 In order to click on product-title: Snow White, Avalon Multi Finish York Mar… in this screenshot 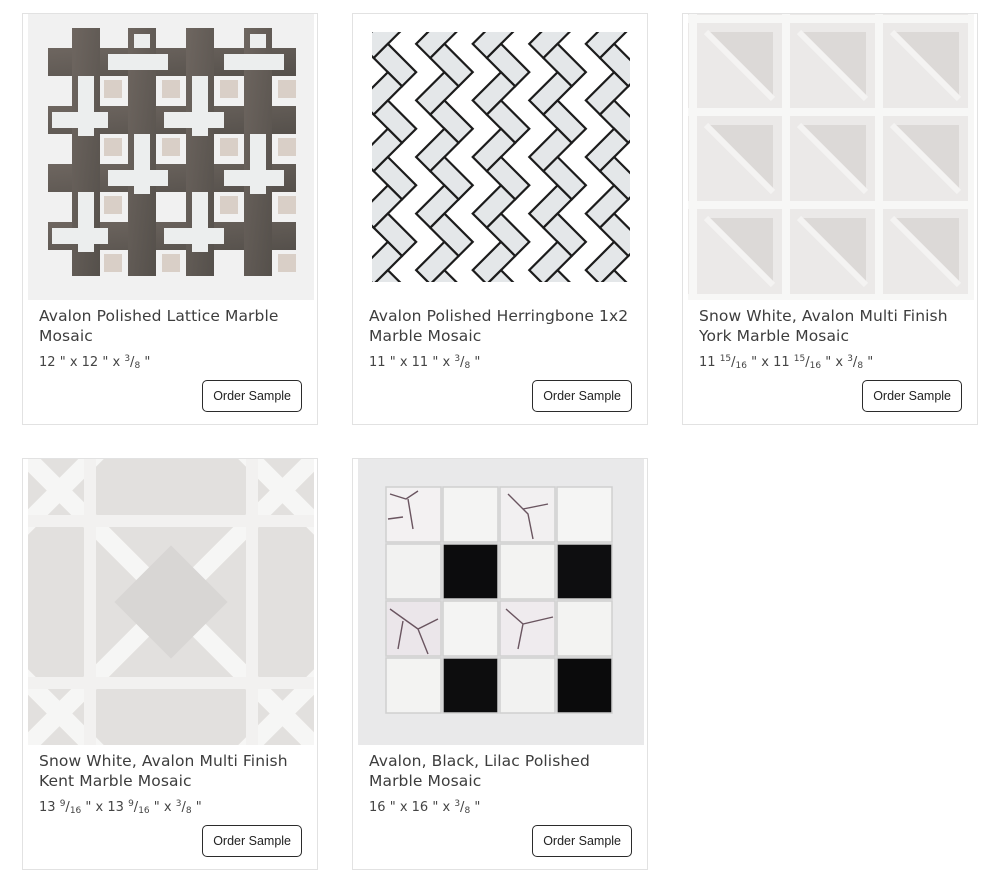, I will do `click(832, 326)`.